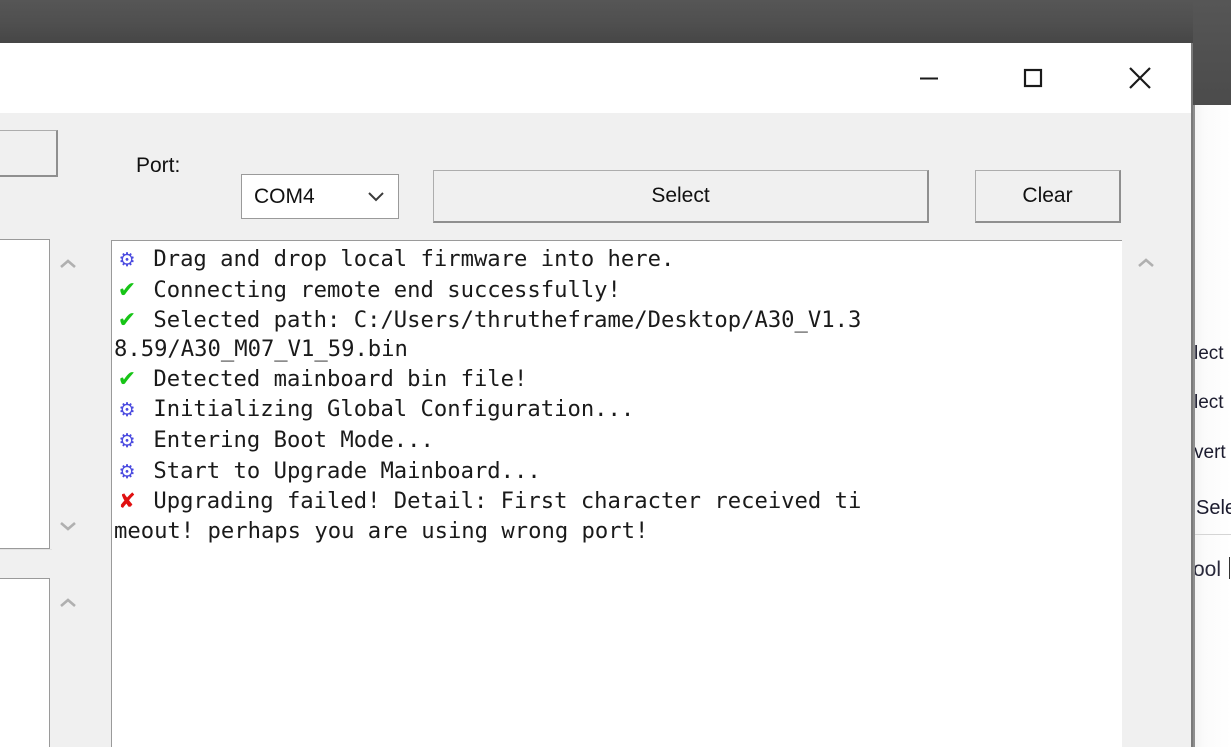  Describe the element at coordinates (68, 394) in the screenshot. I see `left-panel-top-scrollbar` at that location.